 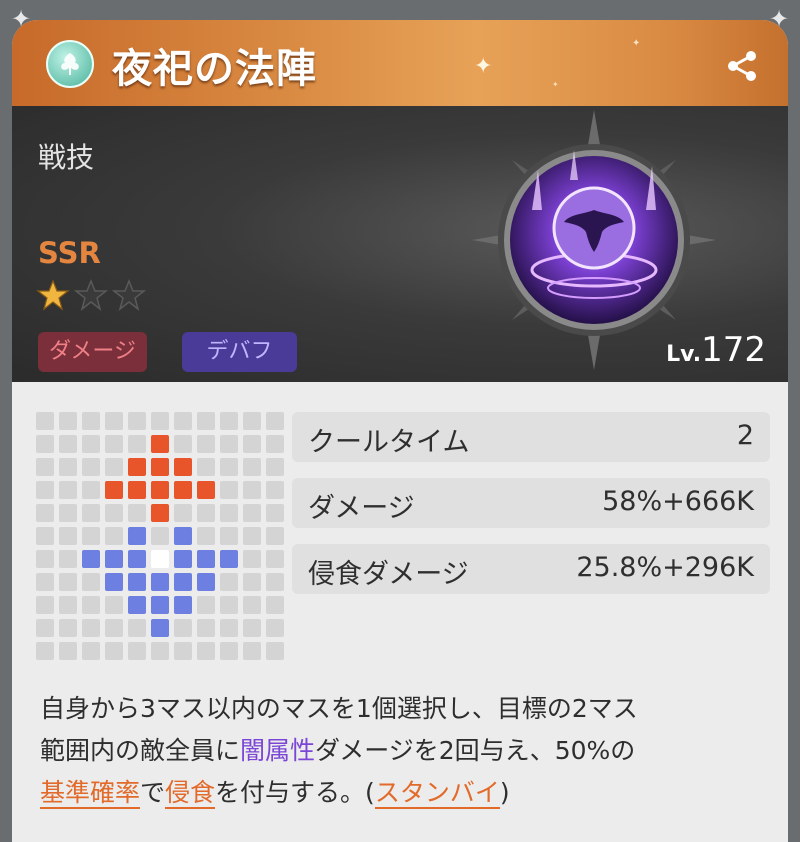 I want to click on keyword-standby: スタンバイ, so click(x=437, y=793).